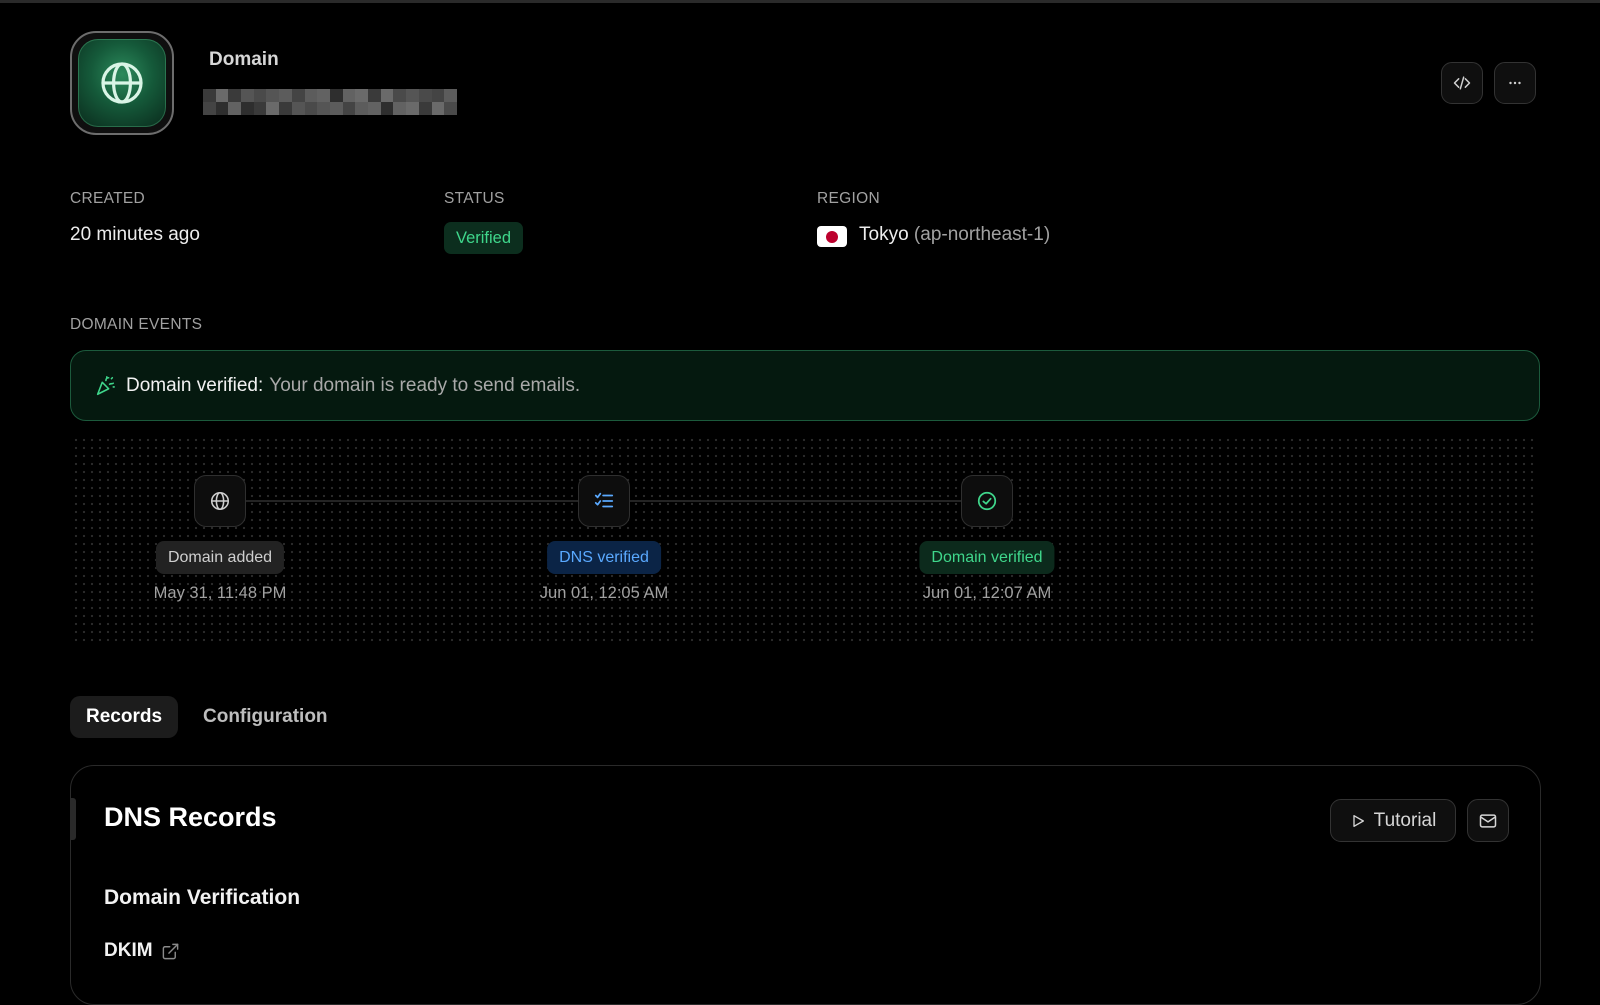  I want to click on card-accent-bar, so click(73, 819).